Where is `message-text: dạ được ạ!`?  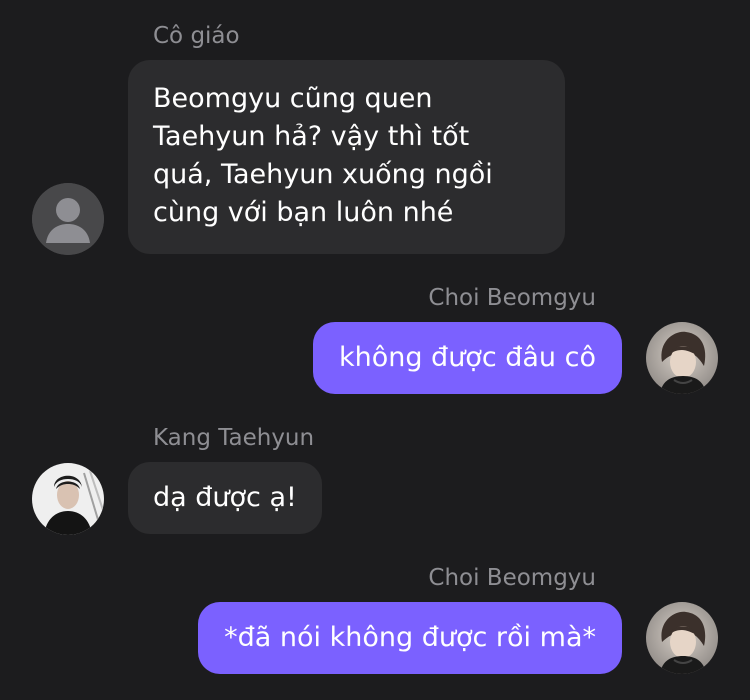
message-text: dạ được ạ! is located at coordinates (225, 497).